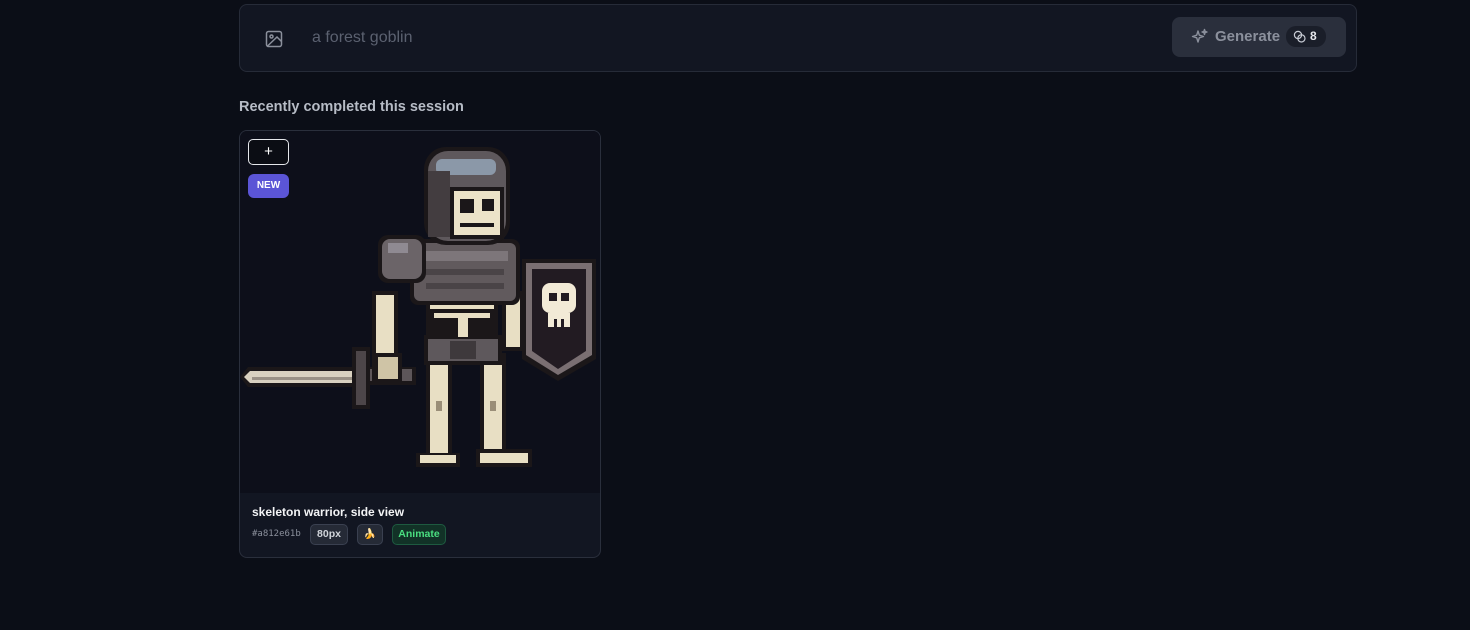 The image size is (1470, 630). What do you see at coordinates (1248, 36) in the screenshot?
I see `generate-label: Generate` at bounding box center [1248, 36].